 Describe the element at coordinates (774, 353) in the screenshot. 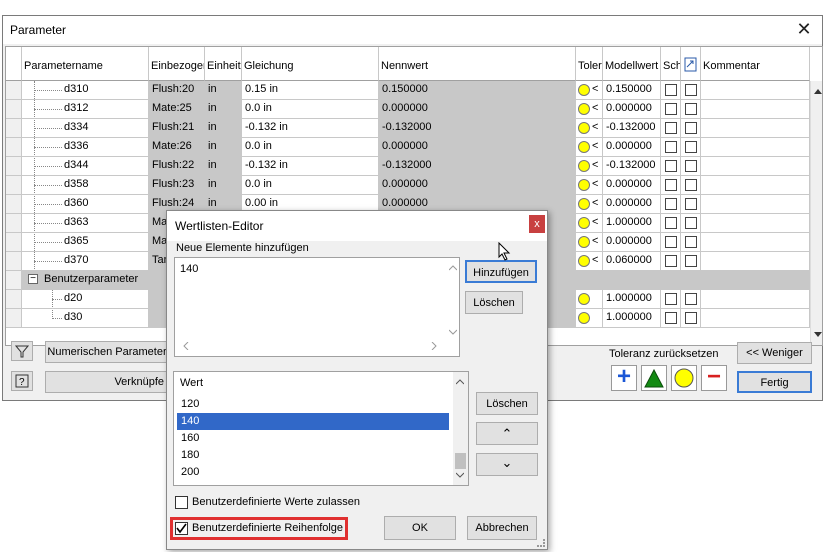

I see `less-button: << Weniger` at that location.